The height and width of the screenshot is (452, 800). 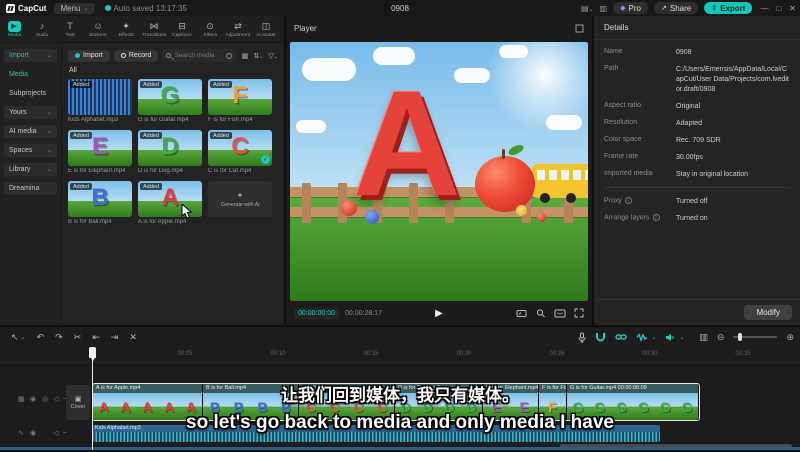 I want to click on audio-track-icon: ∿, so click(x=21, y=433).